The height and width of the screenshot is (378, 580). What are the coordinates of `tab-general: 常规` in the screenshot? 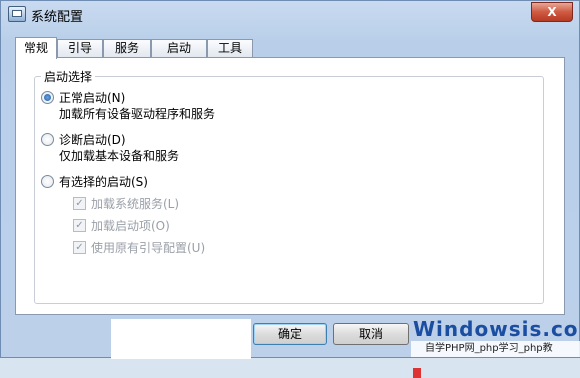 It's located at (36, 48).